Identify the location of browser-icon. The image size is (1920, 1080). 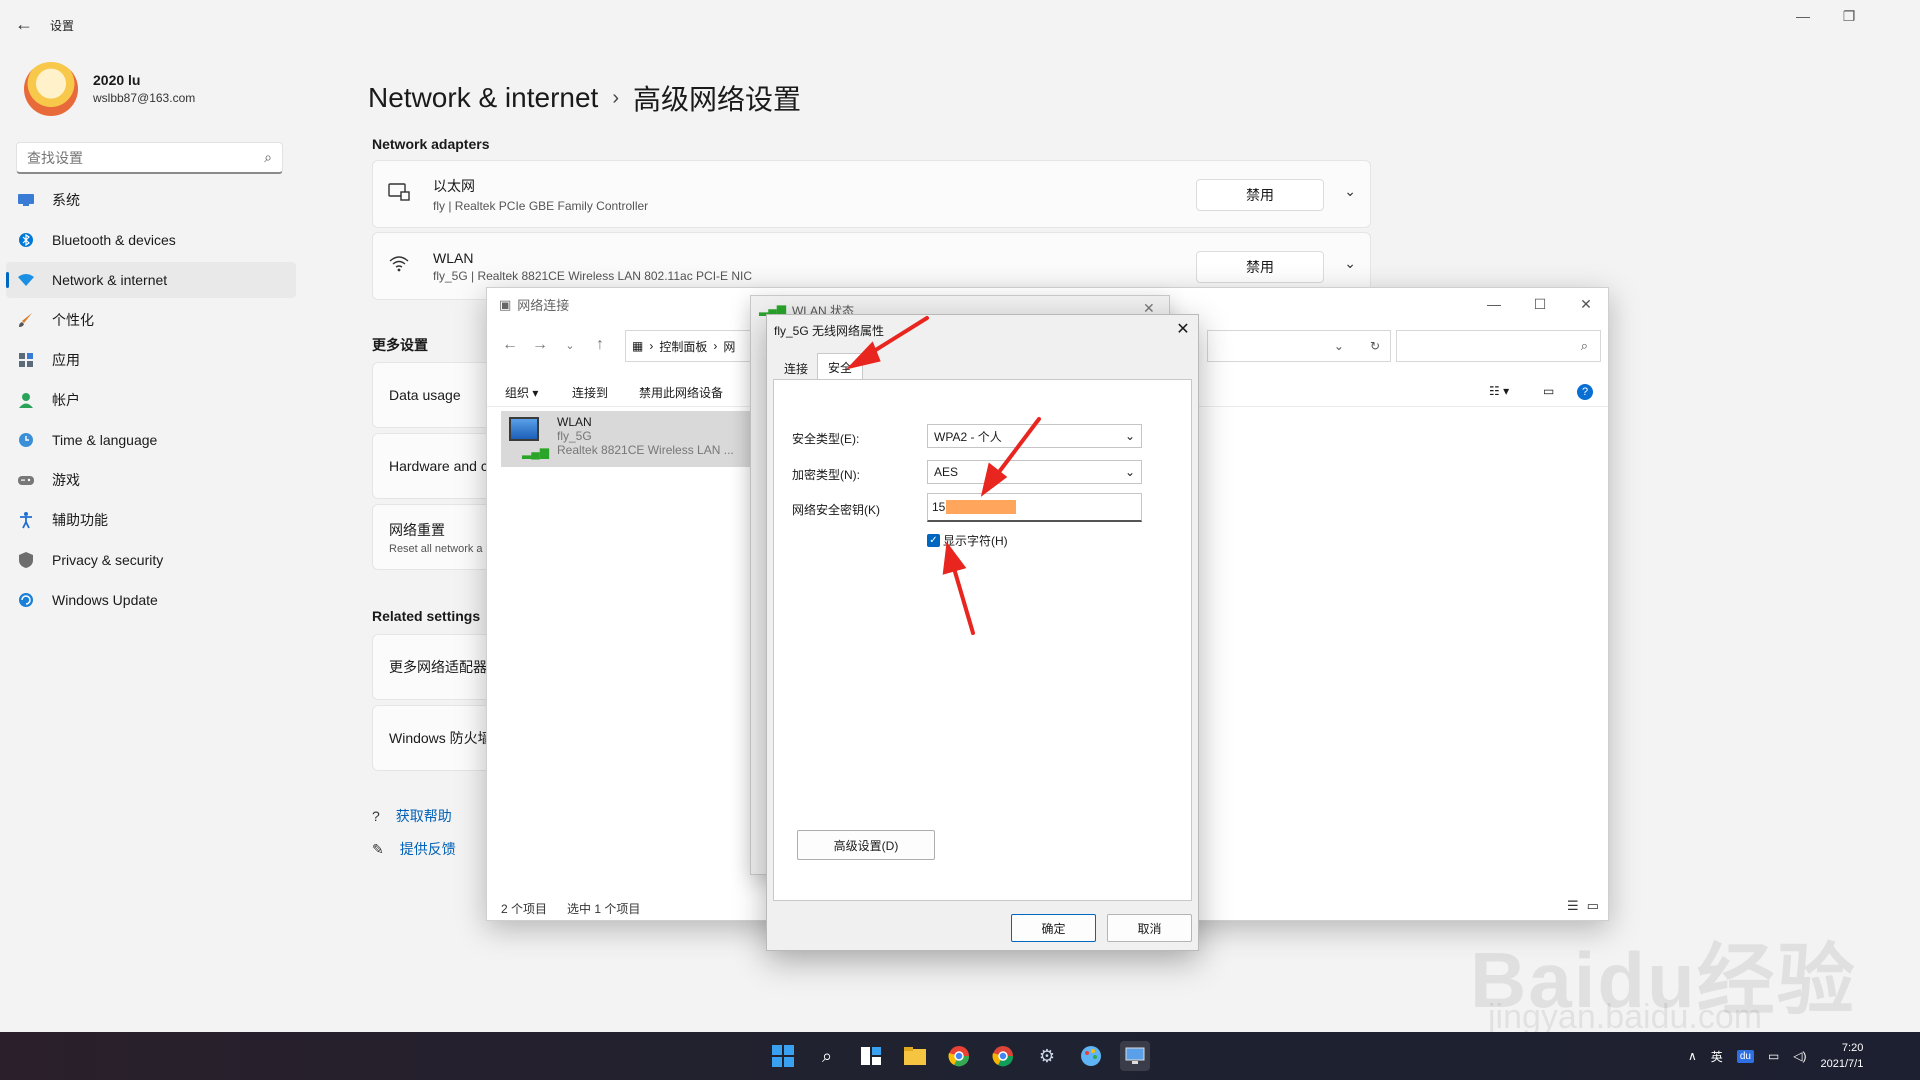
(959, 1056).